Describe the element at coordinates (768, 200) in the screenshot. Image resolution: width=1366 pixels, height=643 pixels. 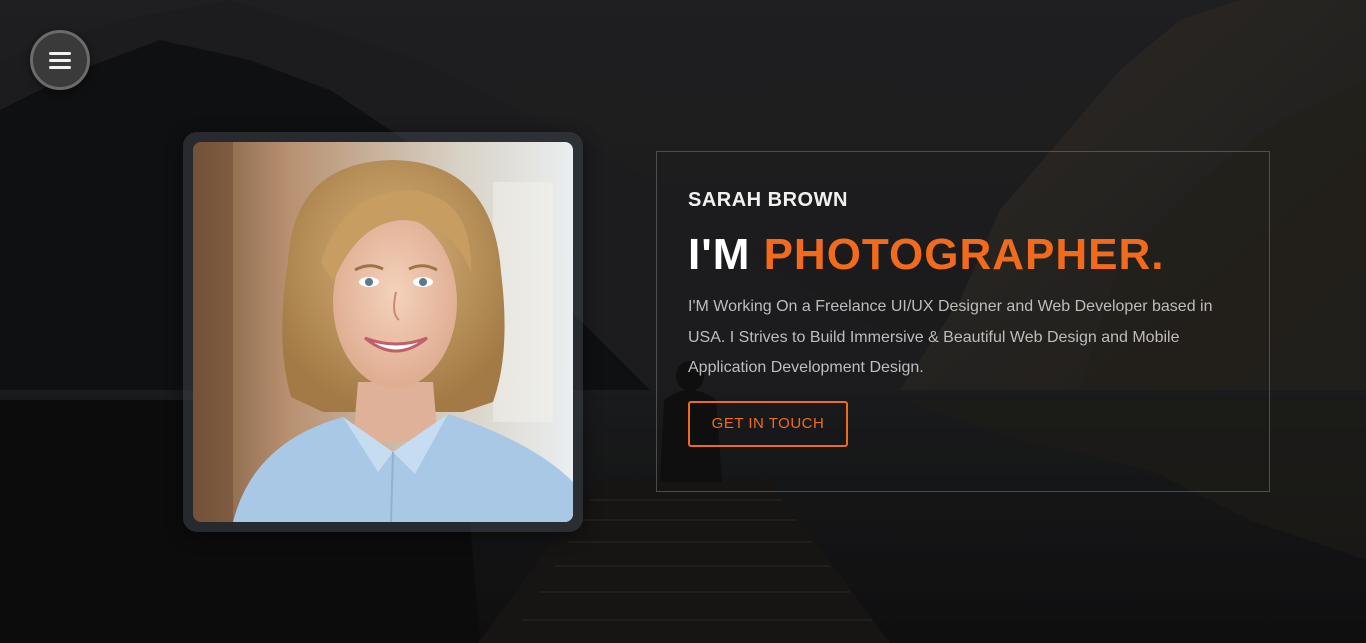
I see `person-name: SARAH BROWN` at that location.